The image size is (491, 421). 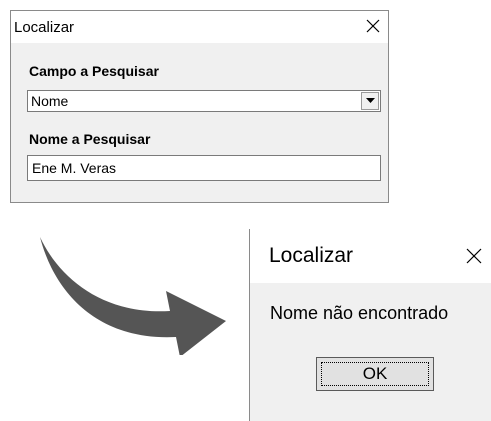 What do you see at coordinates (204, 101) in the screenshot?
I see `search-field-select: Nome` at bounding box center [204, 101].